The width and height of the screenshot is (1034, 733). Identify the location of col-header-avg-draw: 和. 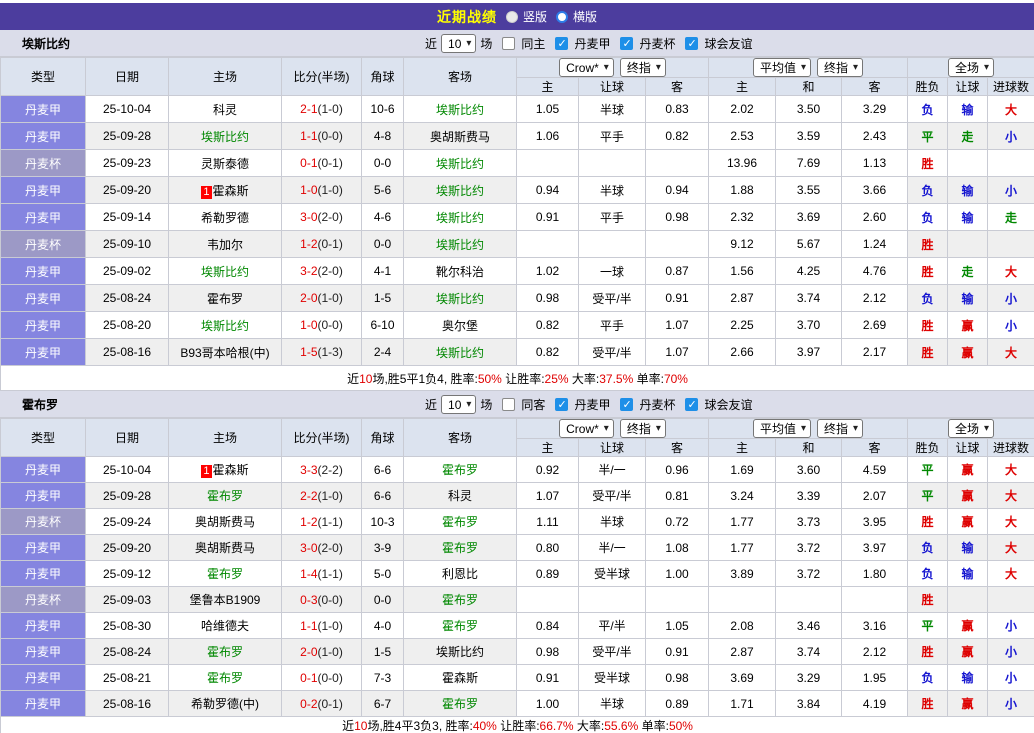
(809, 447).